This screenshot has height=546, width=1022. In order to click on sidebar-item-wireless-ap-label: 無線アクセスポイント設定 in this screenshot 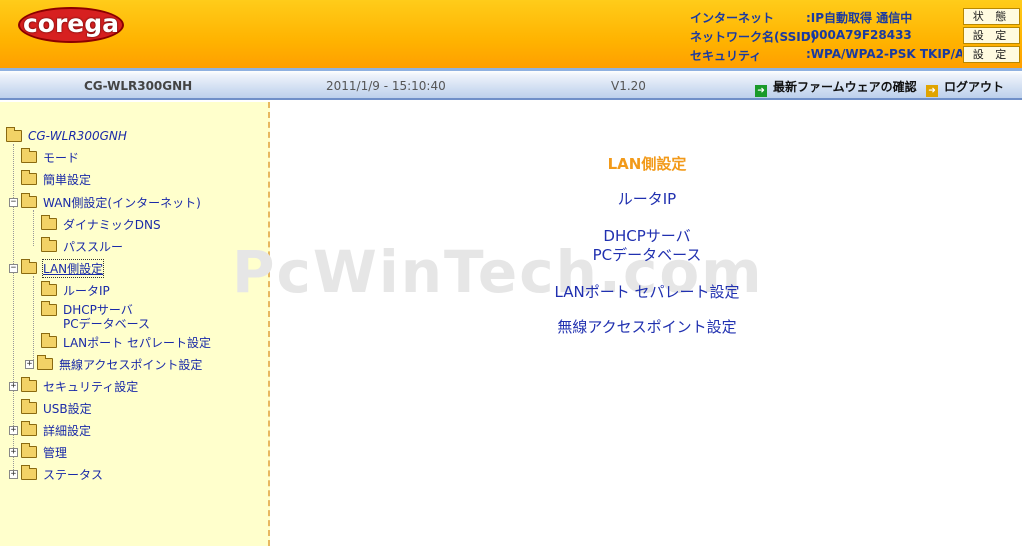, I will do `click(131, 364)`.